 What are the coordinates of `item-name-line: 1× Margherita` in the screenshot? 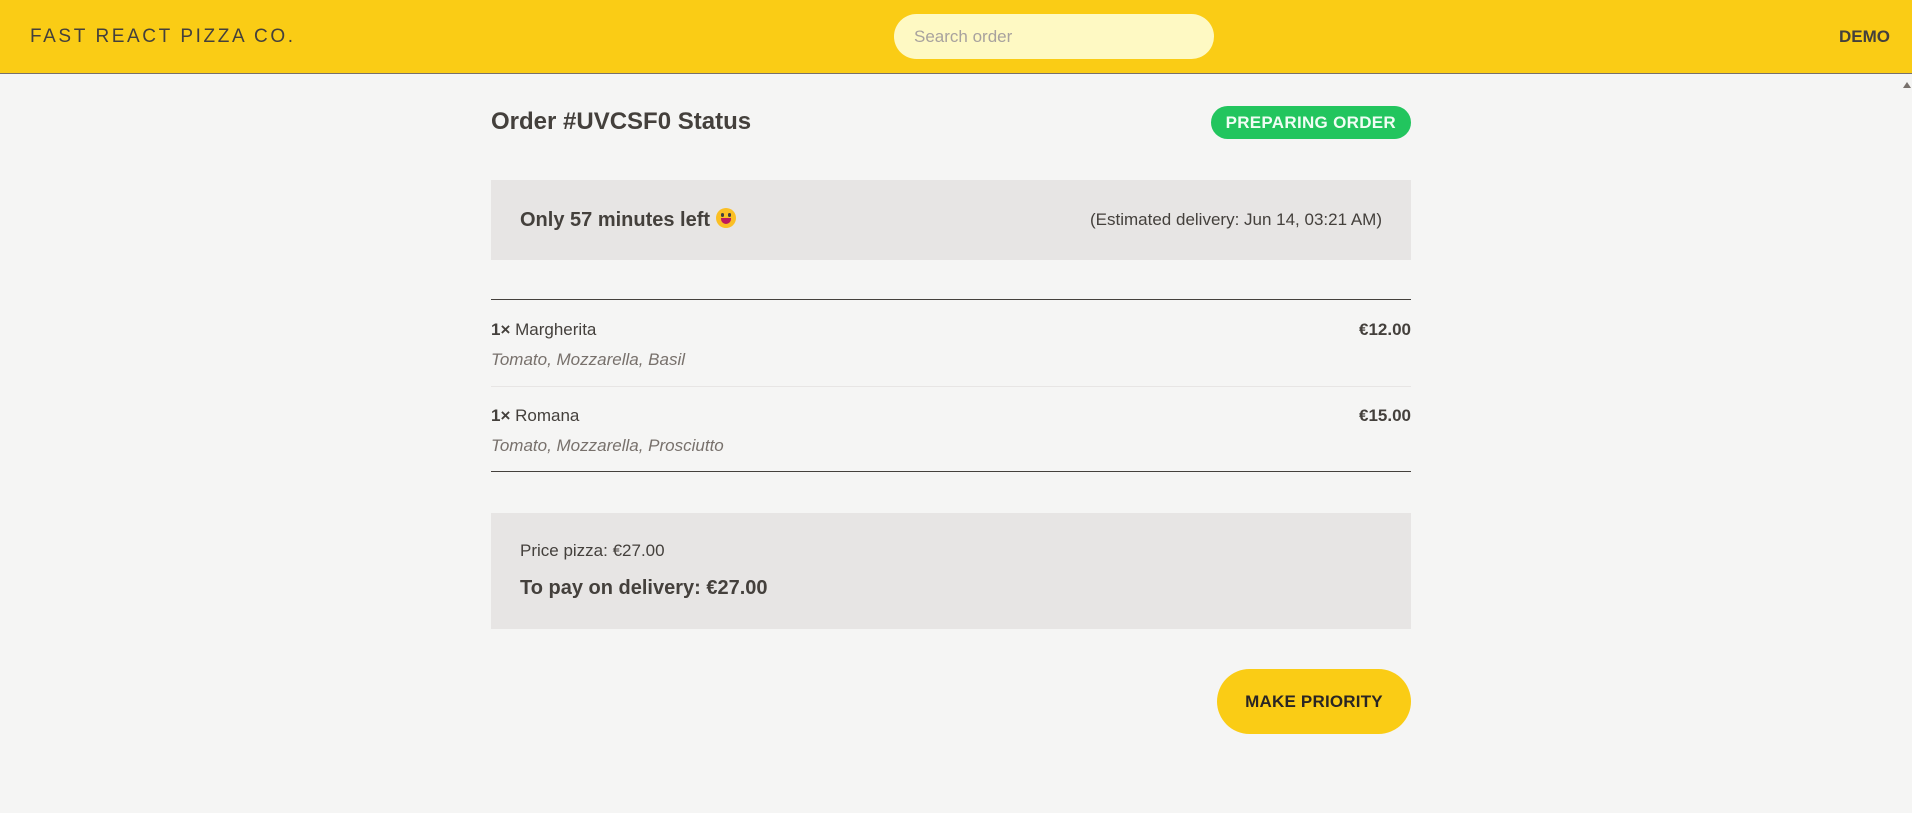 It's located at (543, 330).